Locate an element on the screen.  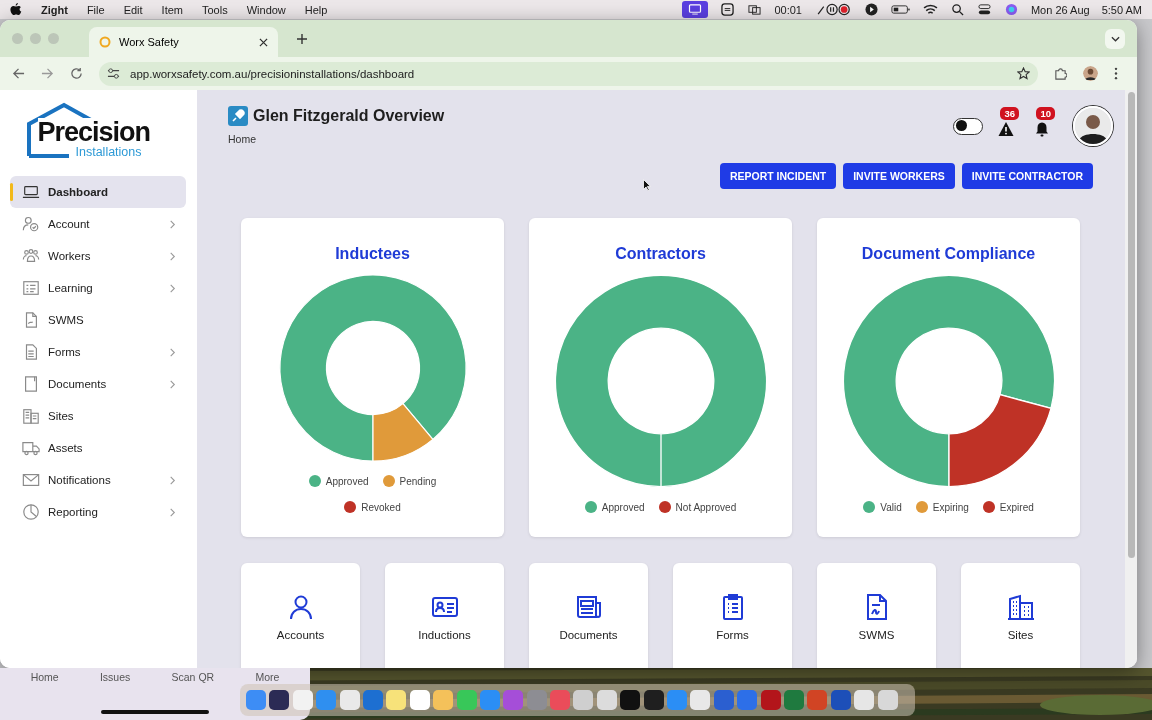
address-bar: app.worxsafety.com.au/precisioninstallations/dashboard is located at coordinates (568, 73).